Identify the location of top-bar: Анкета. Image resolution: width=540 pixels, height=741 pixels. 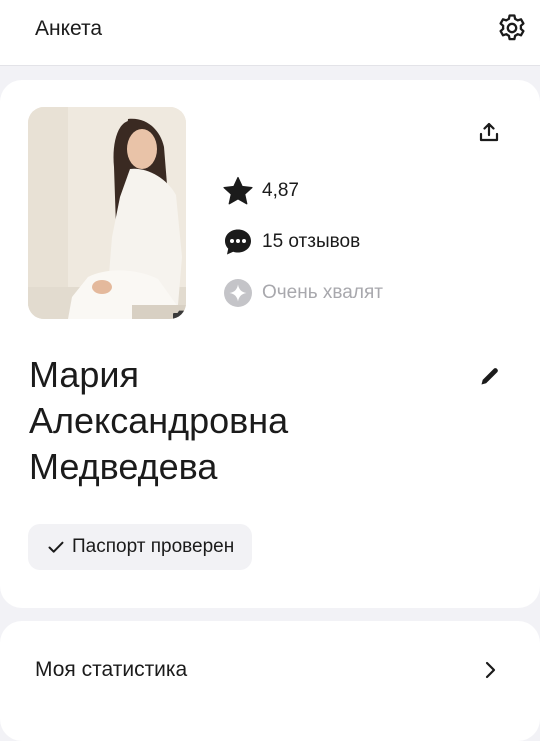
(270, 33).